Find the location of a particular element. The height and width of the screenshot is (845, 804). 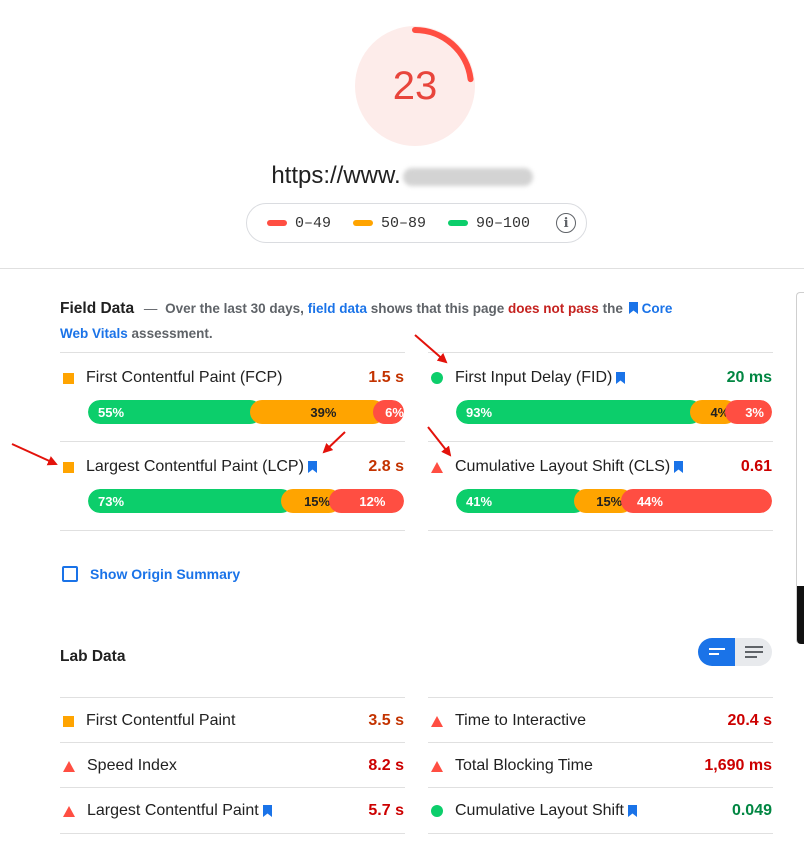

page-url-text: https://www. is located at coordinates (336, 175).